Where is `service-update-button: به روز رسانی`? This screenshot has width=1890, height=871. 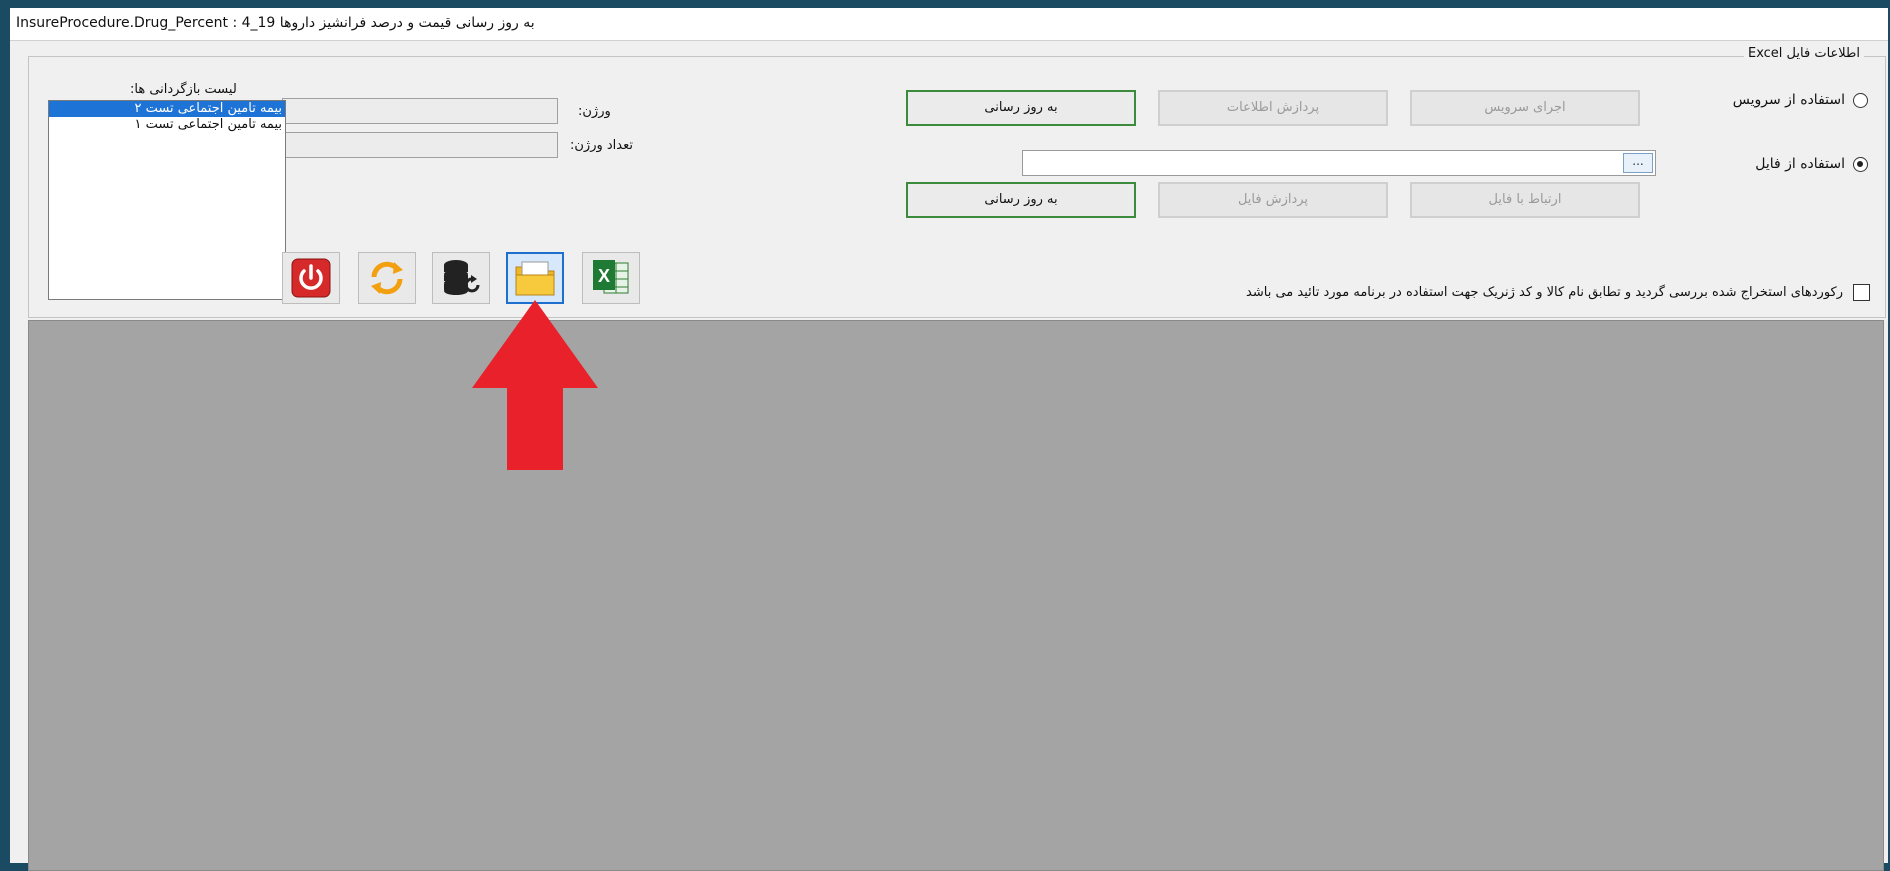
service-update-button: به روز رسانی is located at coordinates (1021, 108).